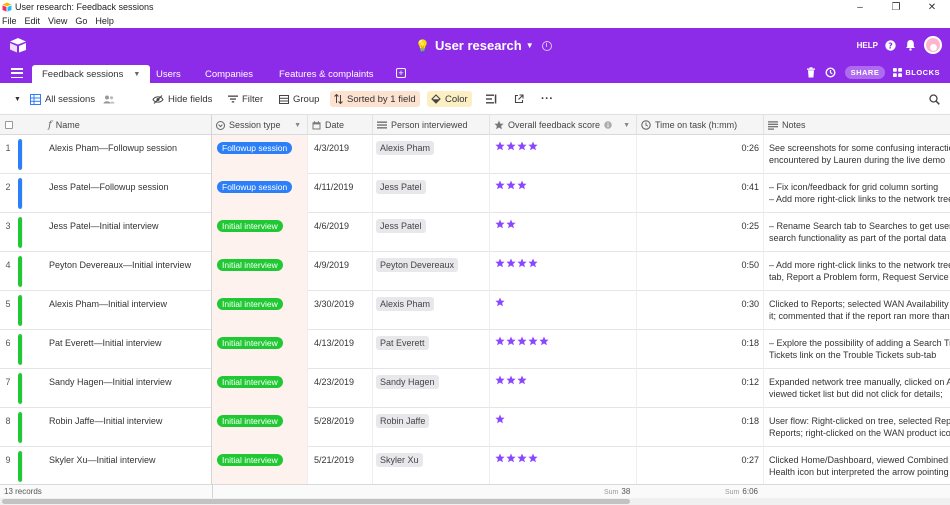 The width and height of the screenshot is (950, 505). I want to click on date-cell: 4/6/2019, so click(340, 232).